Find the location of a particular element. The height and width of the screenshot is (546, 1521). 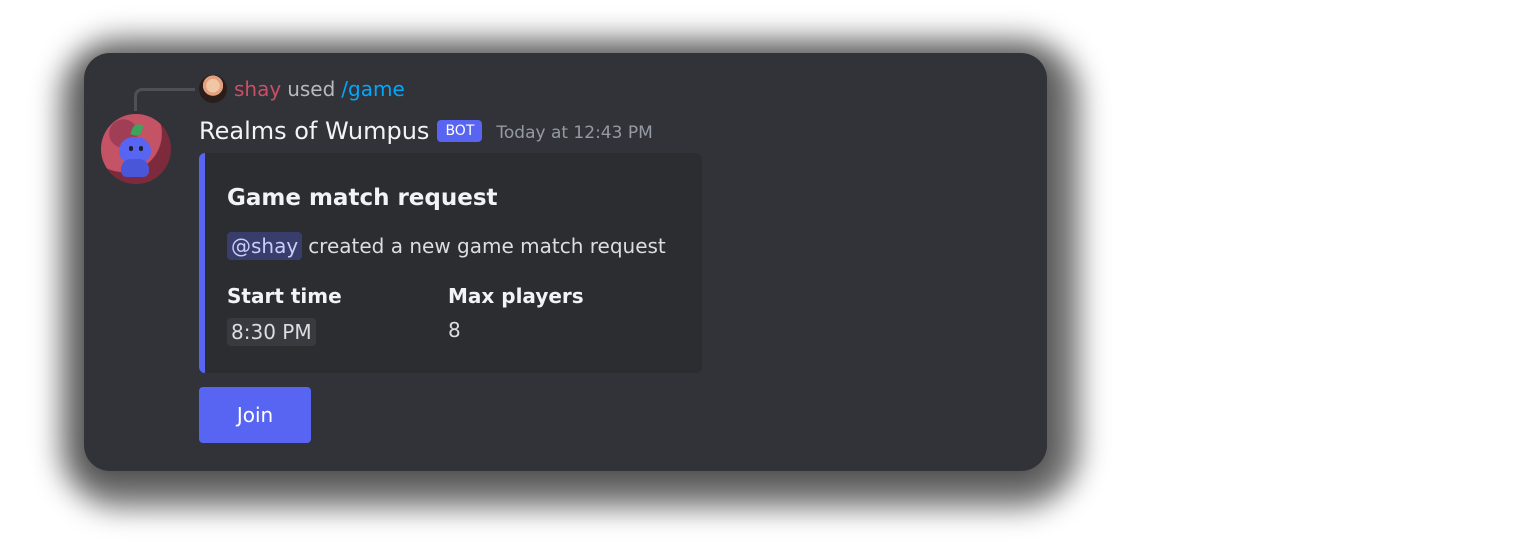

message-header: Realms of Wumpus BOT Today at 12:43 PM is located at coordinates (426, 131).